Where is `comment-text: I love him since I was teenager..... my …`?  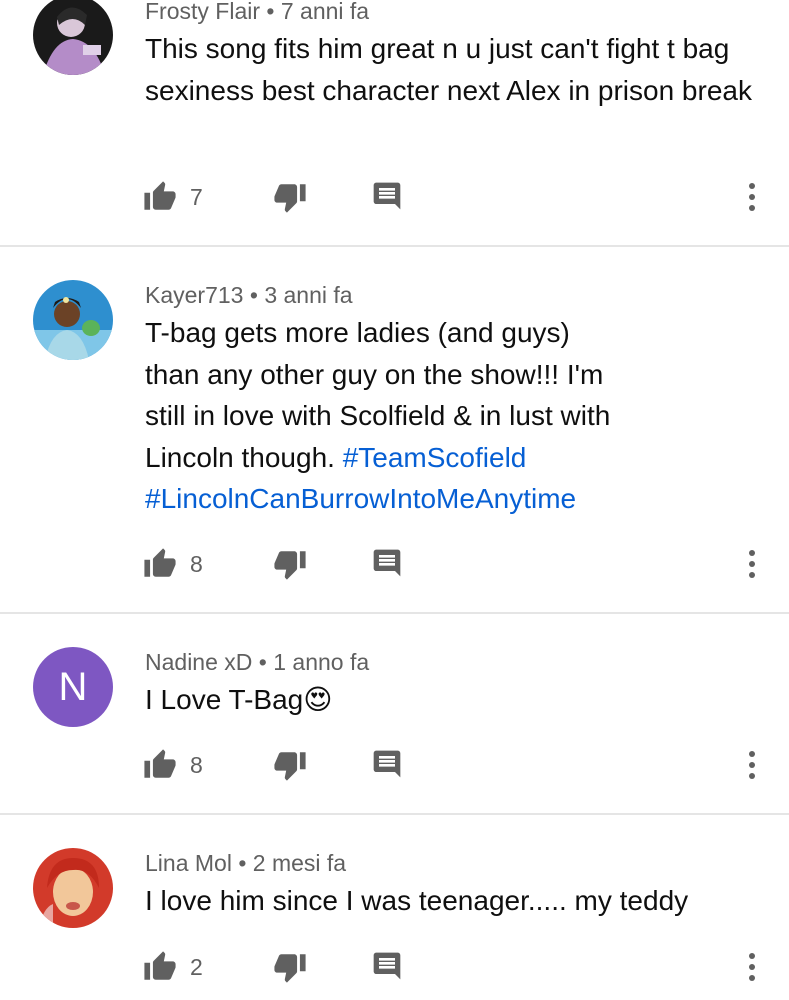
comment-text: I love him since I was teenager..... my … is located at coordinates (417, 900).